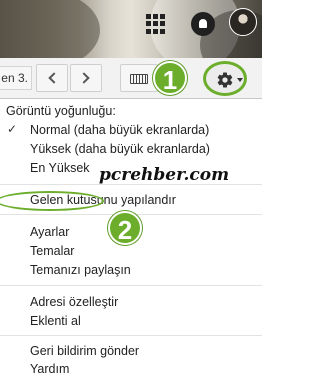 This screenshot has height=381, width=320. What do you see at coordinates (120, 149) in the screenshot?
I see `menu-item-density-high: Yüksek (daha büyük ekranlarda)` at bounding box center [120, 149].